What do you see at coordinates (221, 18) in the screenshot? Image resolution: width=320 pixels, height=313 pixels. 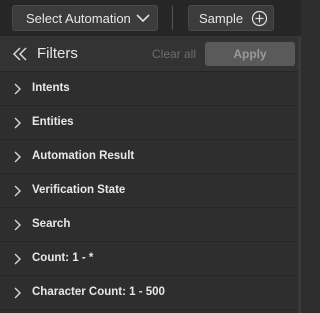 I see `sample-label: Sample` at bounding box center [221, 18].